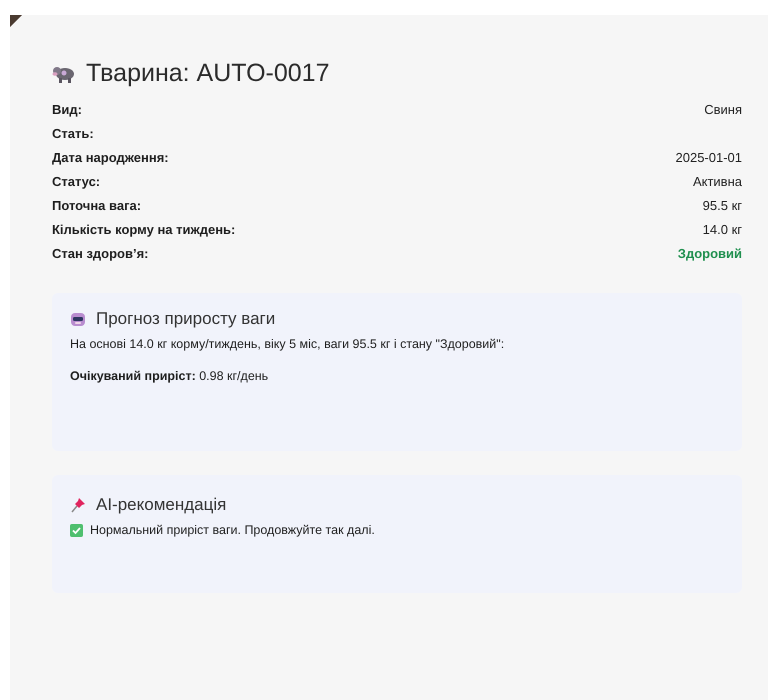  Describe the element at coordinates (76, 181) in the screenshot. I see `field-label: Статус:` at that location.